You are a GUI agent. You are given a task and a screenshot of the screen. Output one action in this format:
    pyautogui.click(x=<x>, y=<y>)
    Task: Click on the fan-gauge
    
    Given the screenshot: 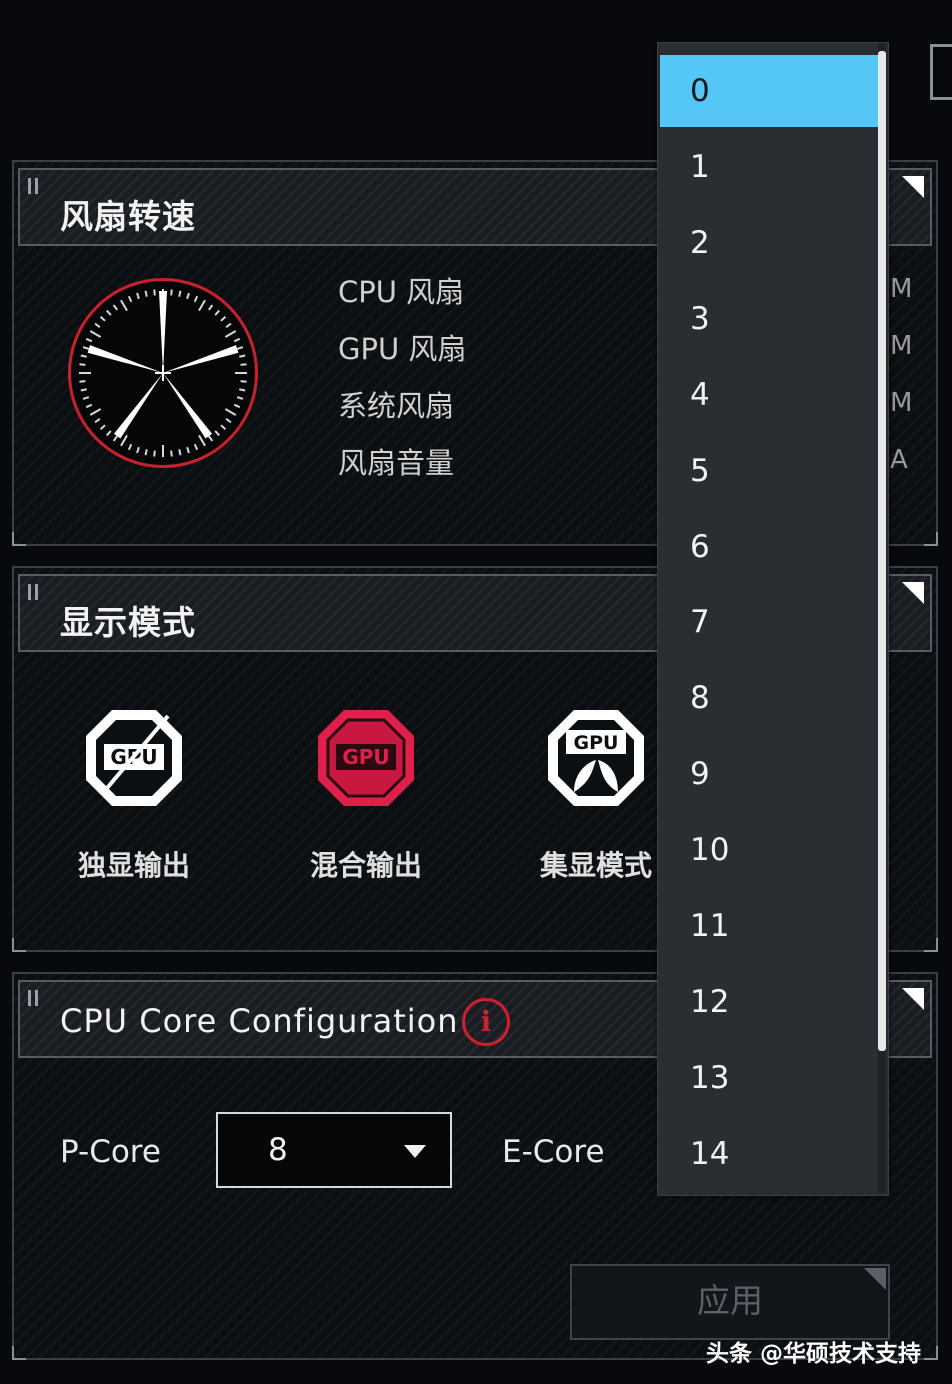 What is the action you would take?
    pyautogui.click(x=163, y=373)
    